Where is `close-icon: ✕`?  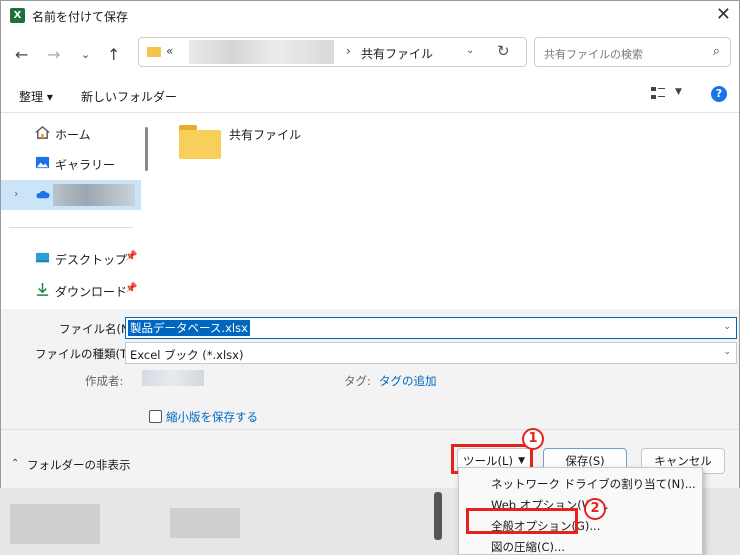
close-icon: ✕ is located at coordinates (723, 14).